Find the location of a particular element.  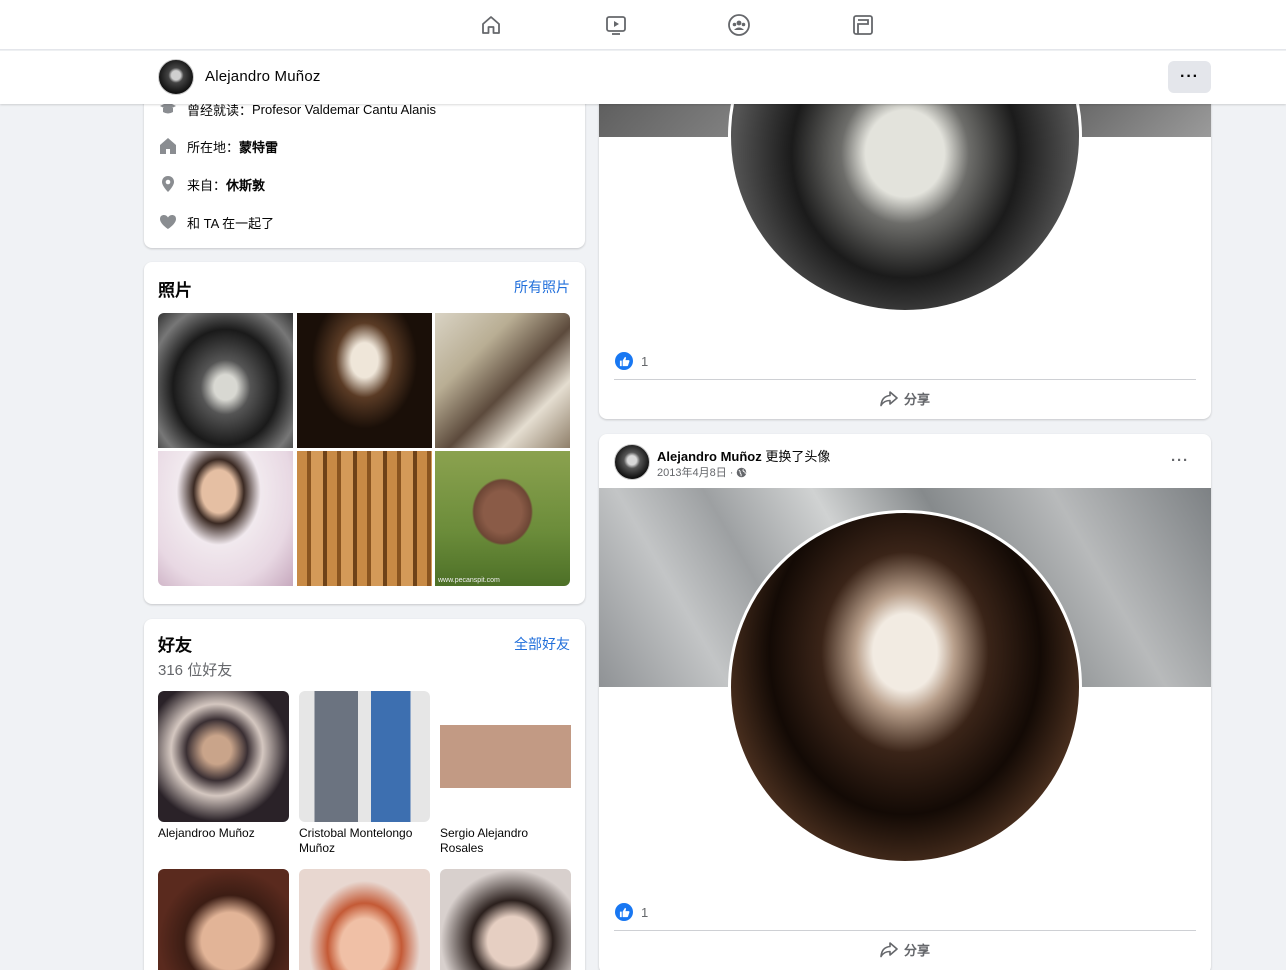

post-date: 2013年4月8日 · is located at coordinates (702, 472).